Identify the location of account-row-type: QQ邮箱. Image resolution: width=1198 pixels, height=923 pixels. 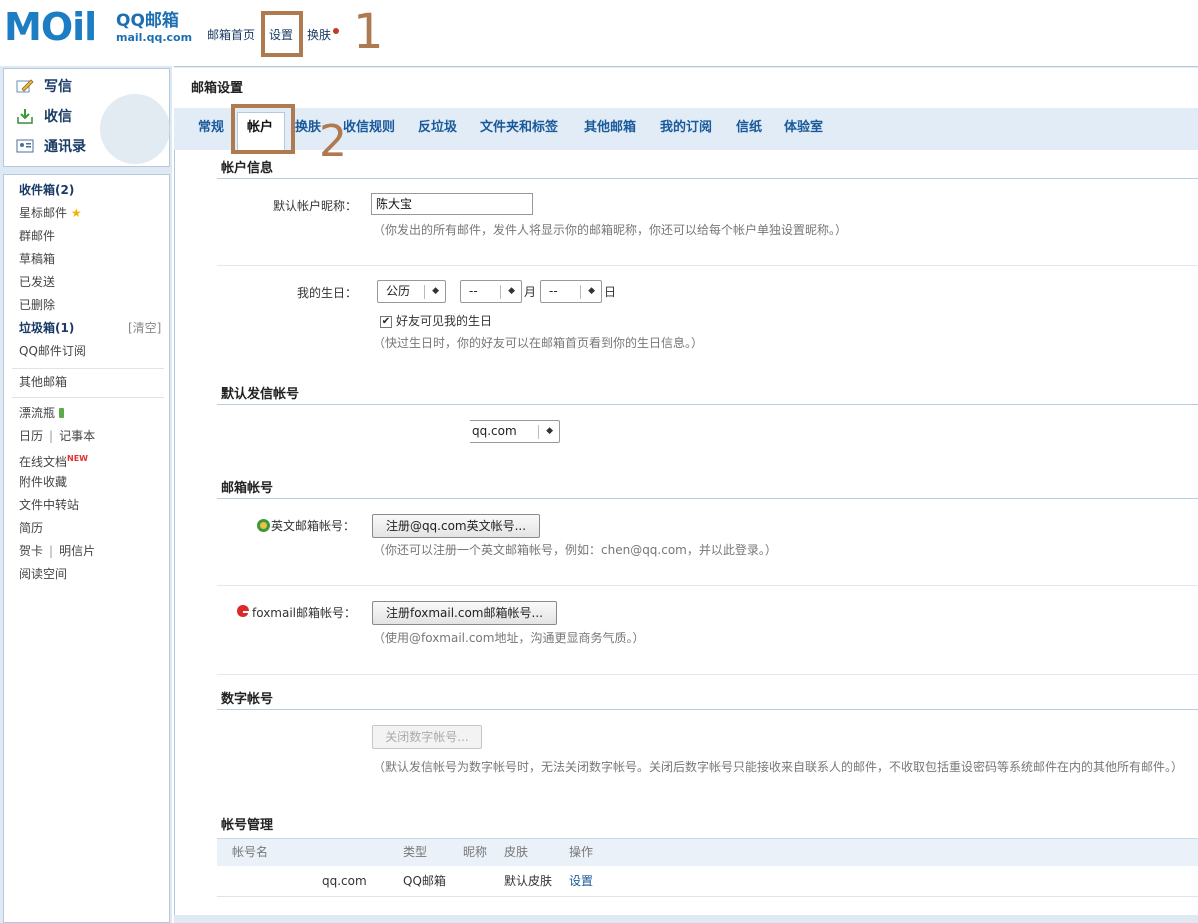
(424, 881).